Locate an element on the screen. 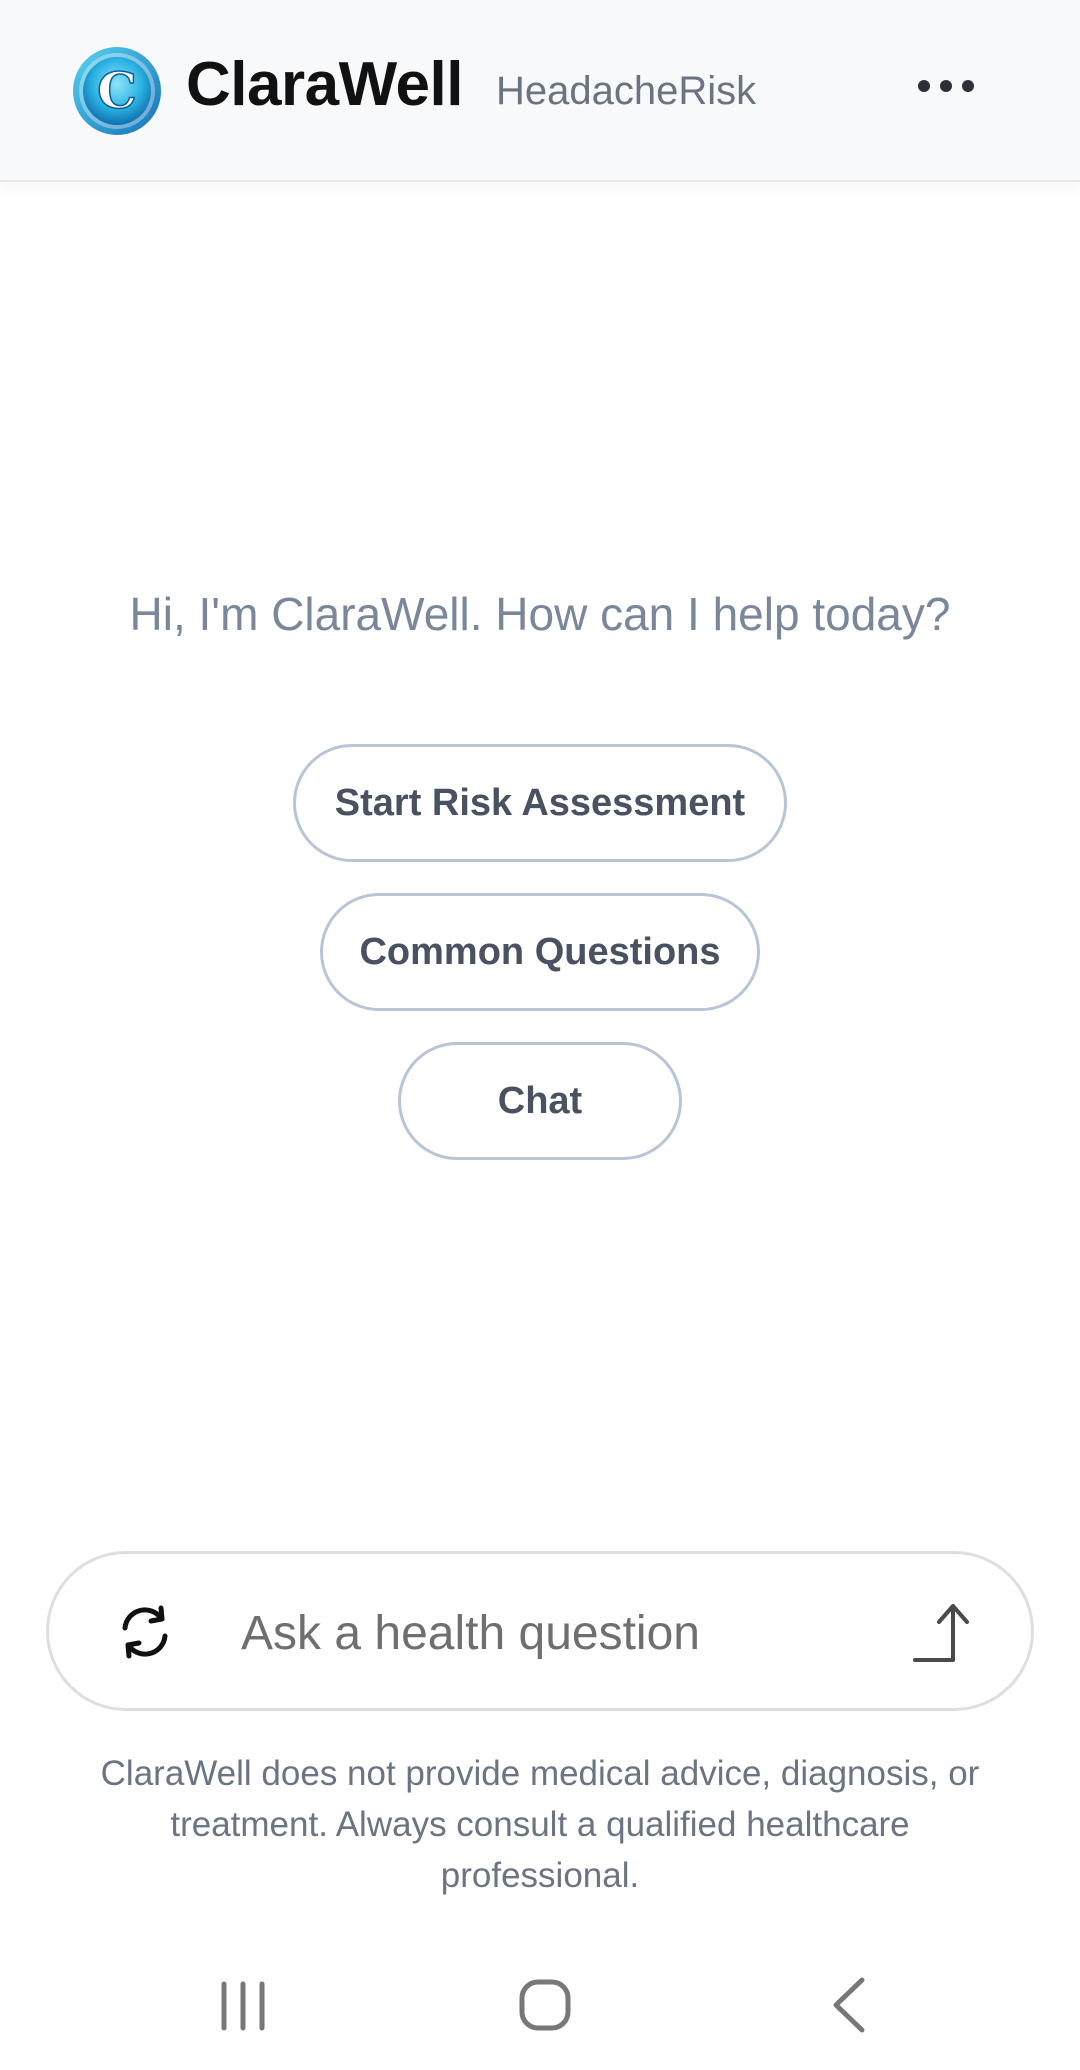  greeting-text: Hi, I'm ClaraWell. How can I help today? is located at coordinates (540, 614).